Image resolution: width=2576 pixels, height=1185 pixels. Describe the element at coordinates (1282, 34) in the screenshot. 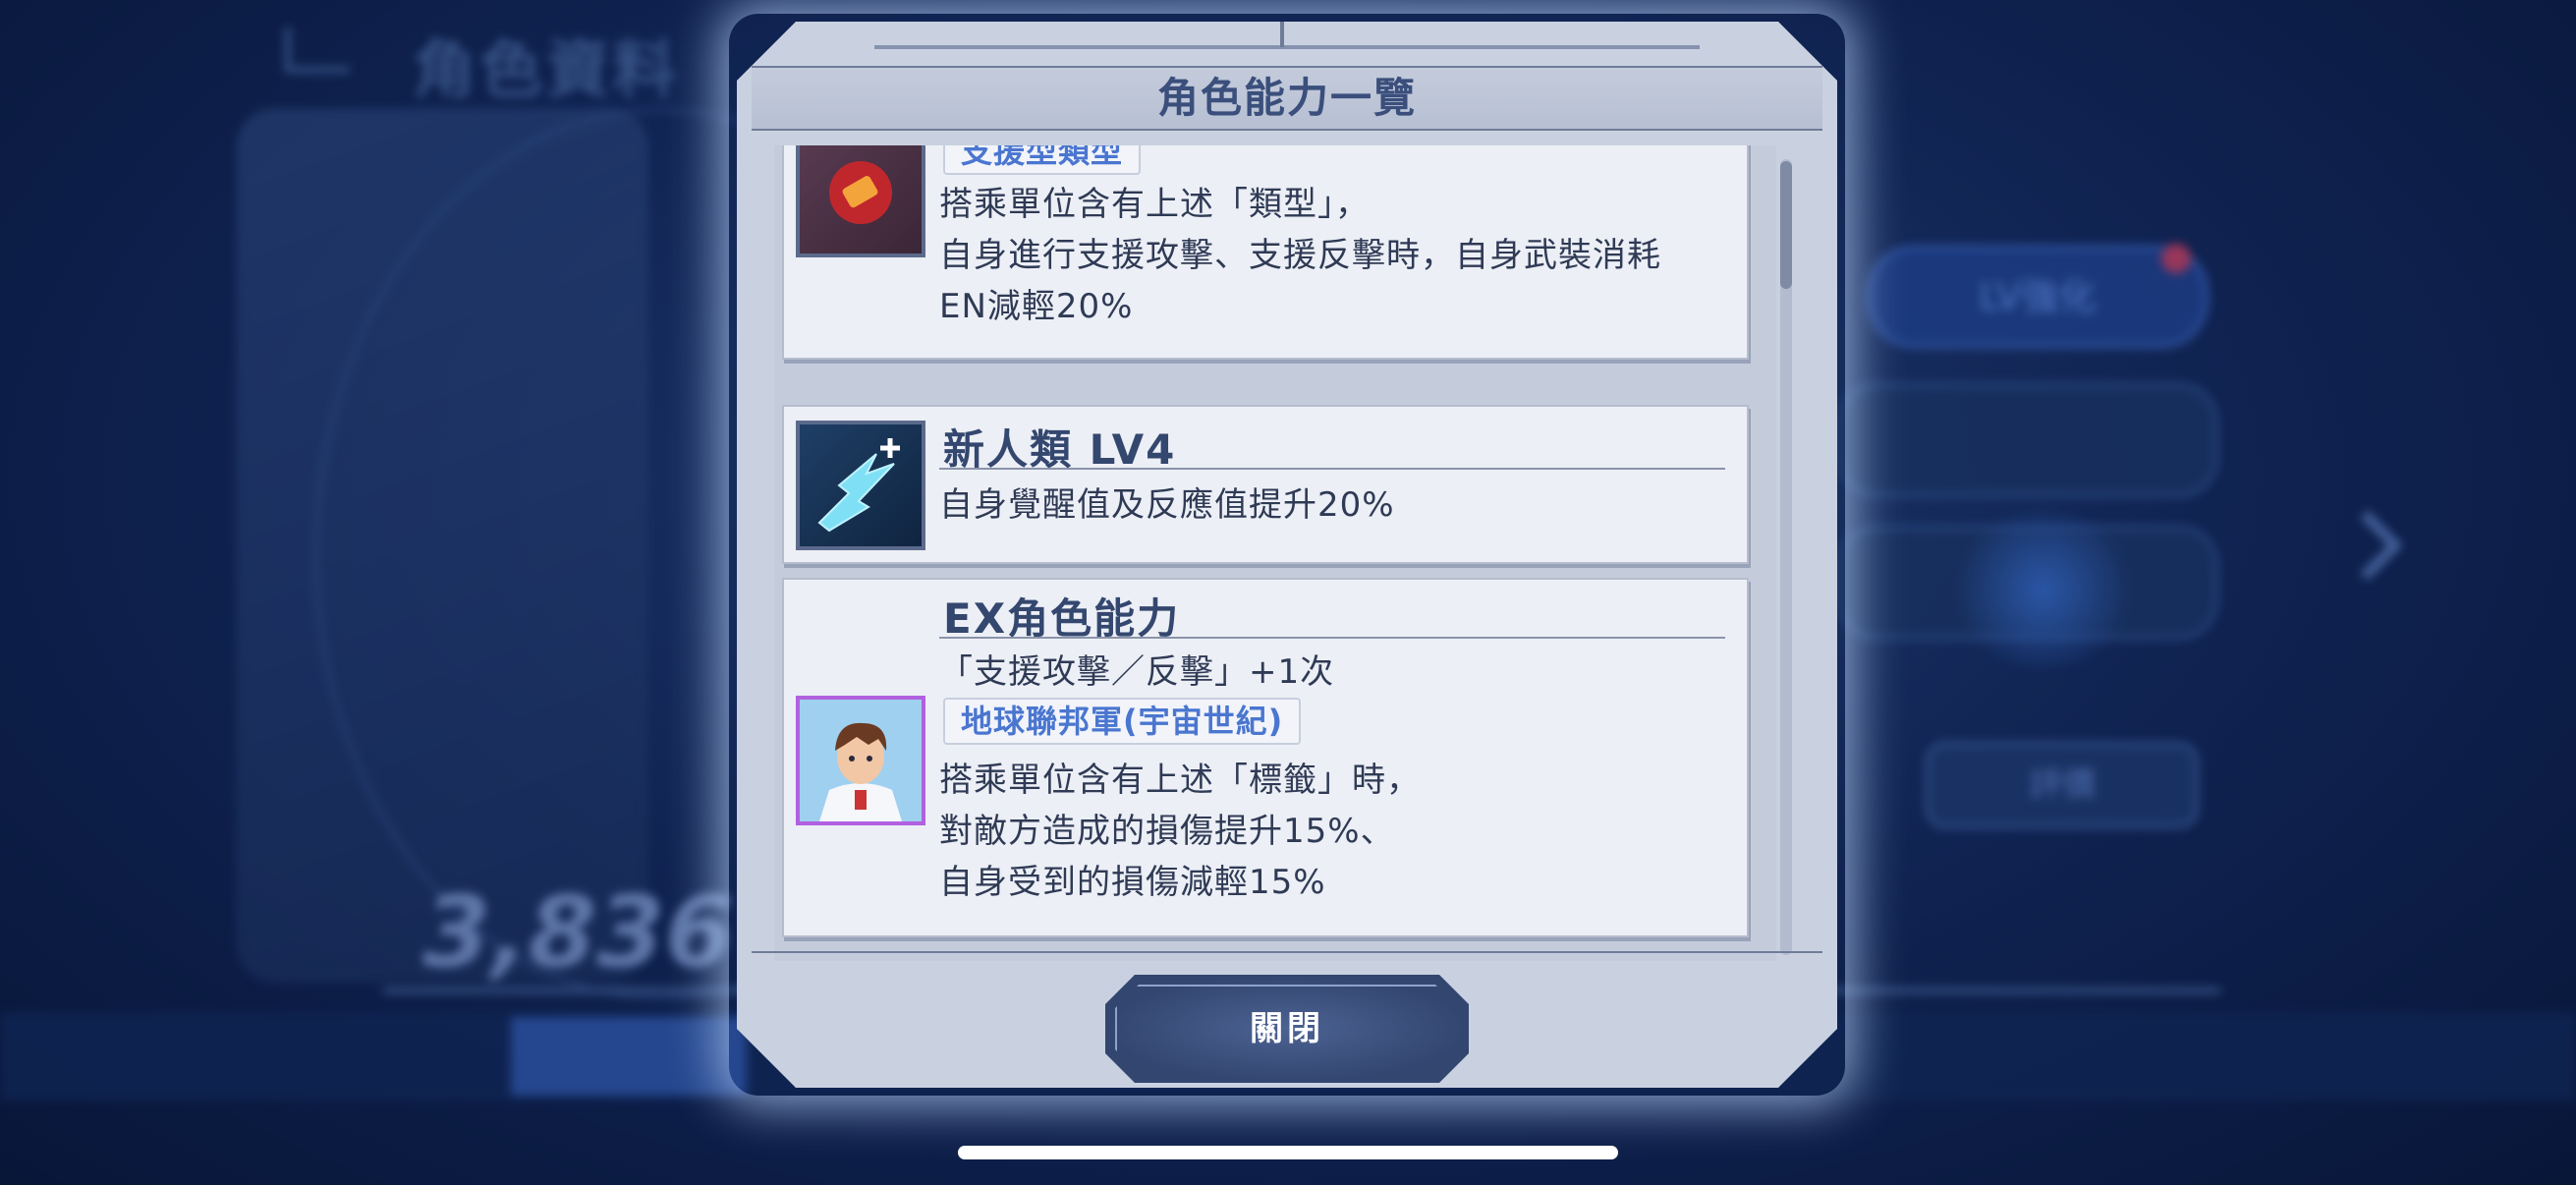

I see `frame-decoration-mark` at that location.